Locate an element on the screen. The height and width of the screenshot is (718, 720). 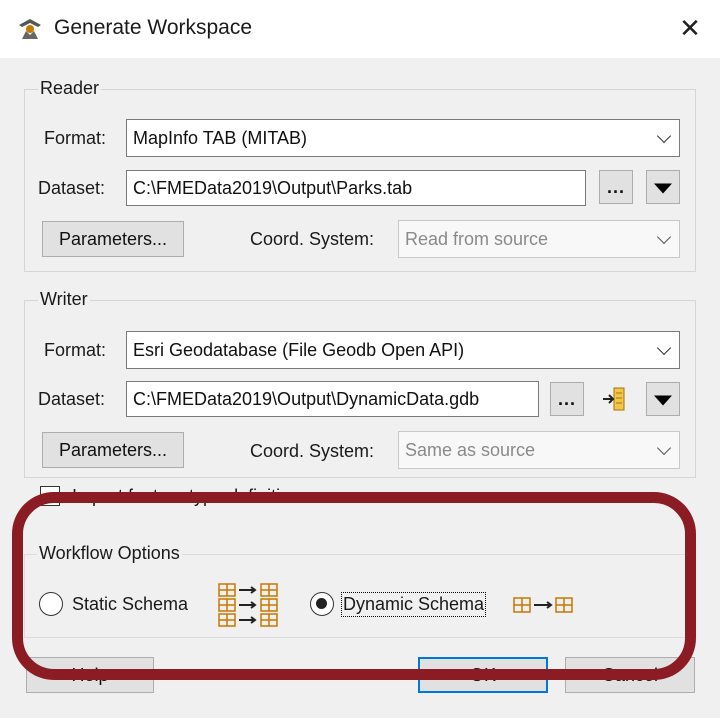
static-schema-radio is located at coordinates (51, 604).